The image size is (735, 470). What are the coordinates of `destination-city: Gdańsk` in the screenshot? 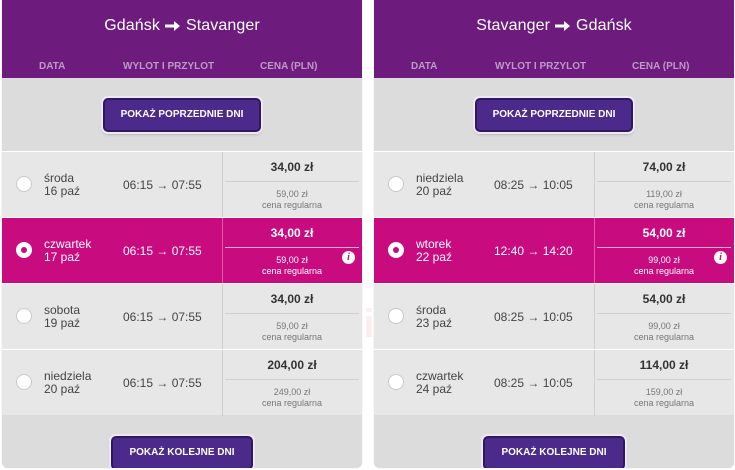 It's located at (604, 25).